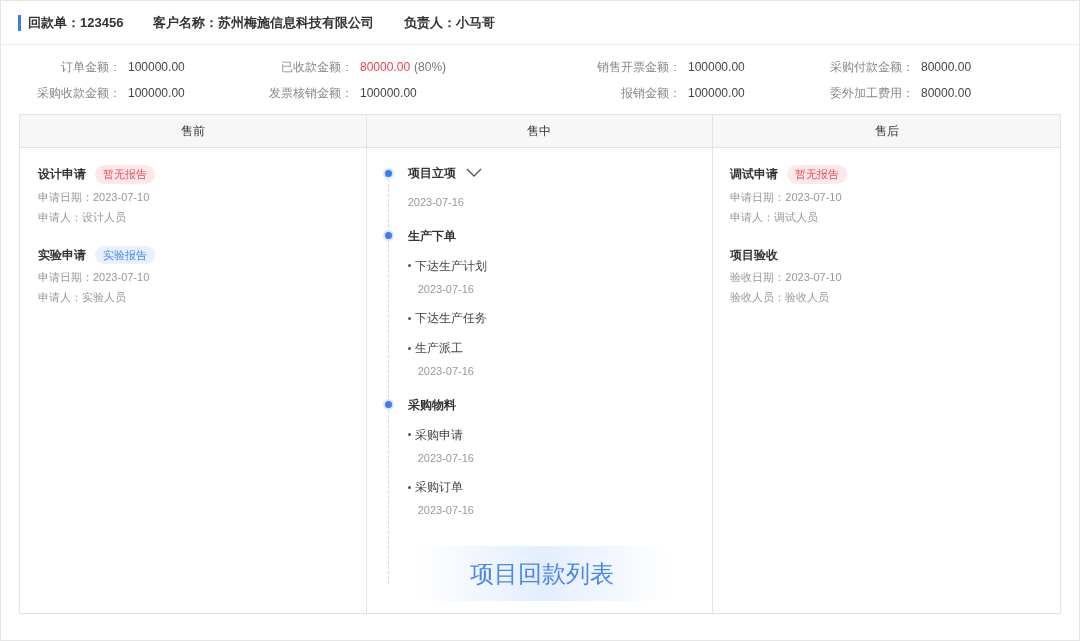  Describe the element at coordinates (754, 255) in the screenshot. I see `card-title: 项目验收` at that location.